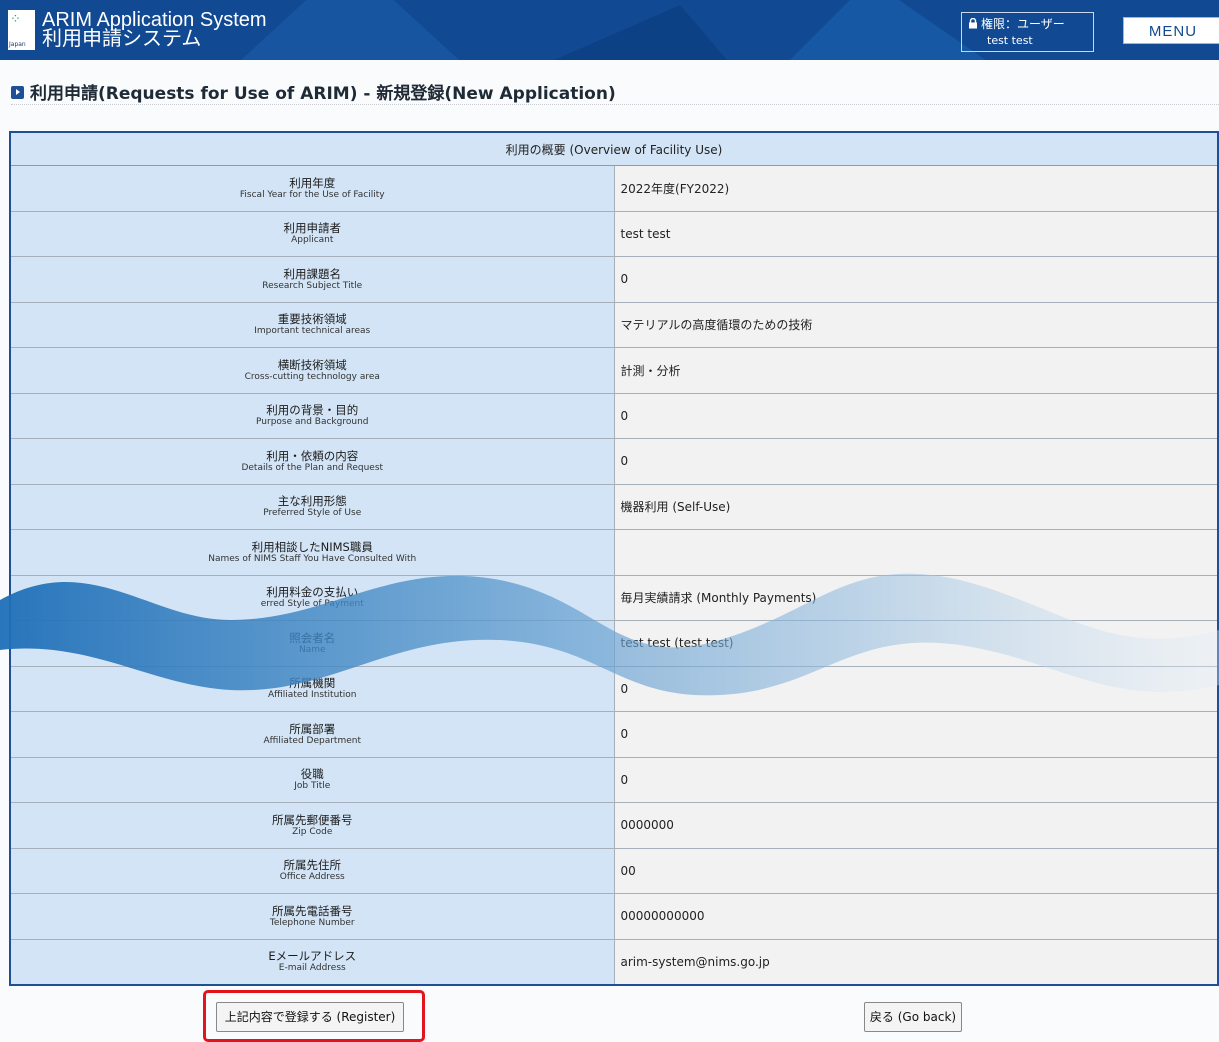  I want to click on field-label-en: Affiliated Department, so click(312, 740).